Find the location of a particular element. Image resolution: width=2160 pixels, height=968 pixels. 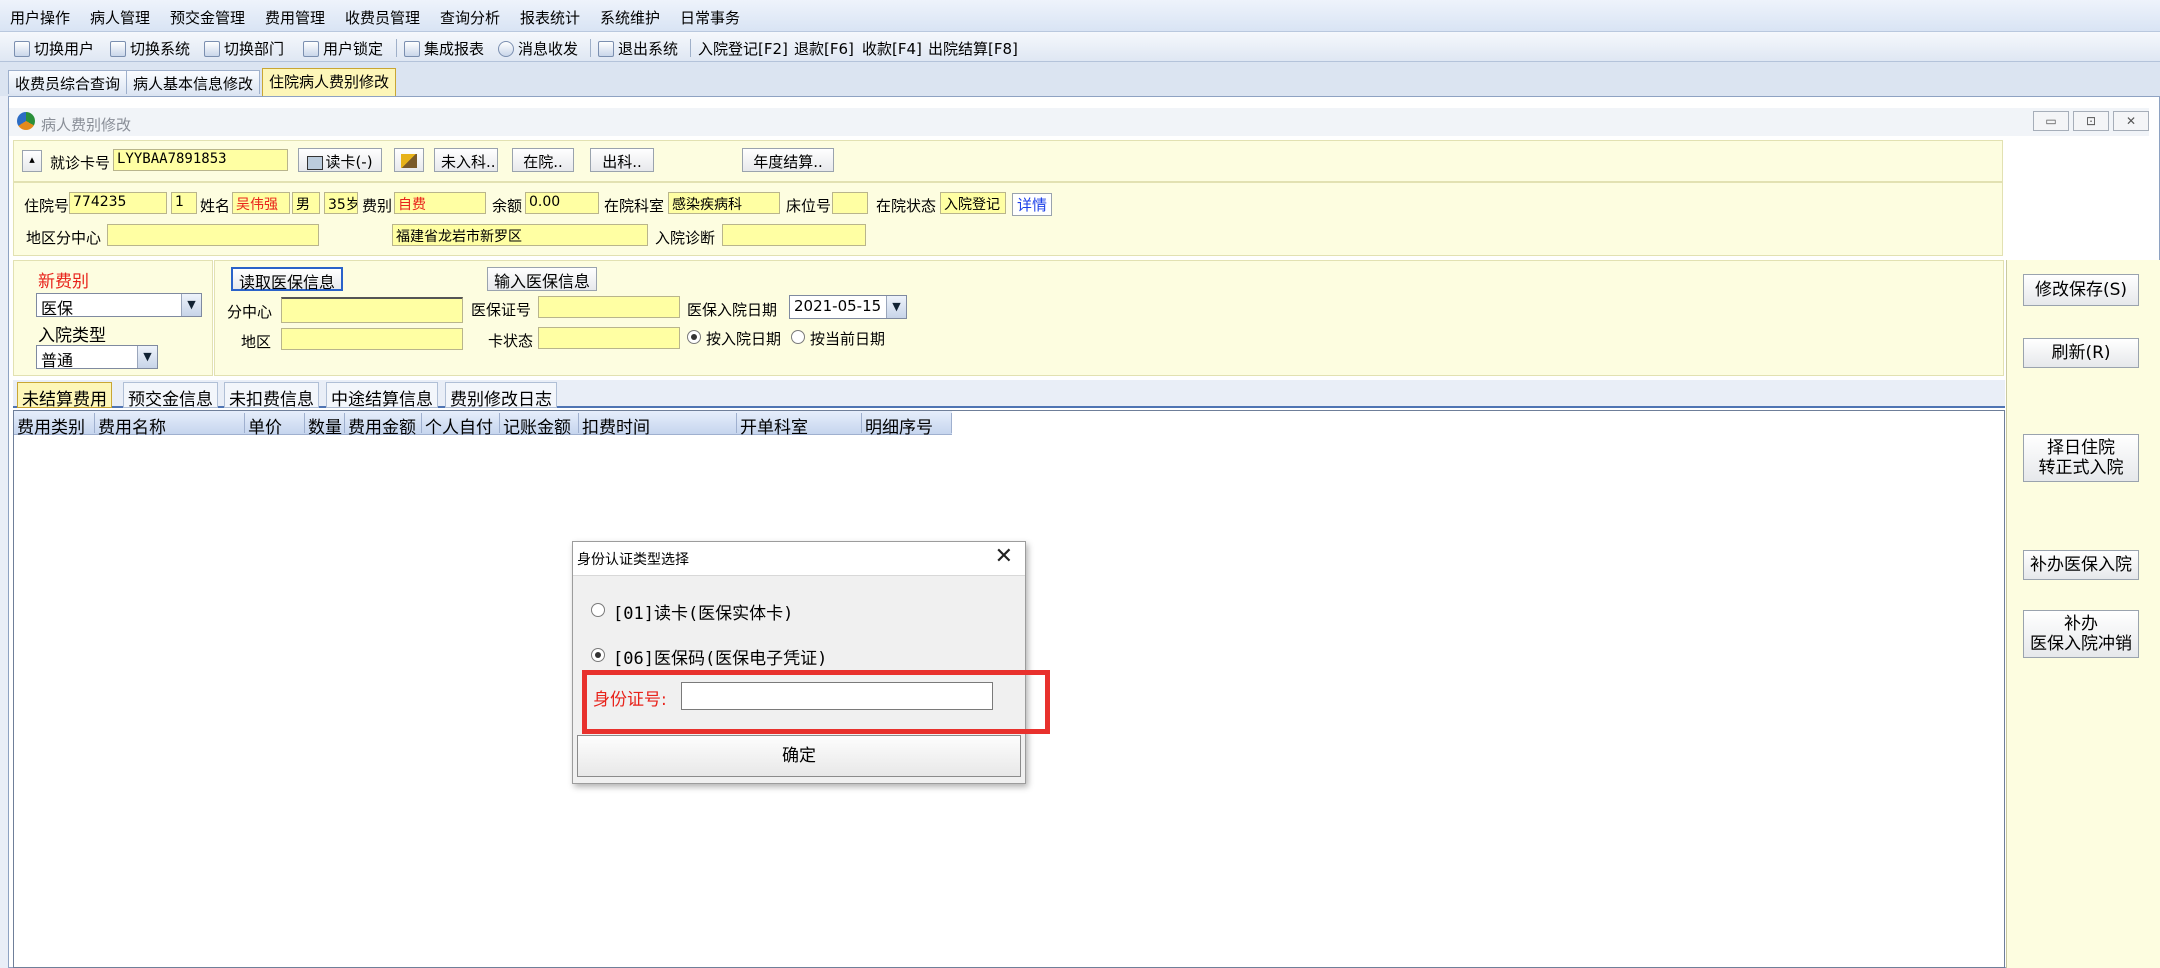

card-reader-icon is located at coordinates (315, 162).